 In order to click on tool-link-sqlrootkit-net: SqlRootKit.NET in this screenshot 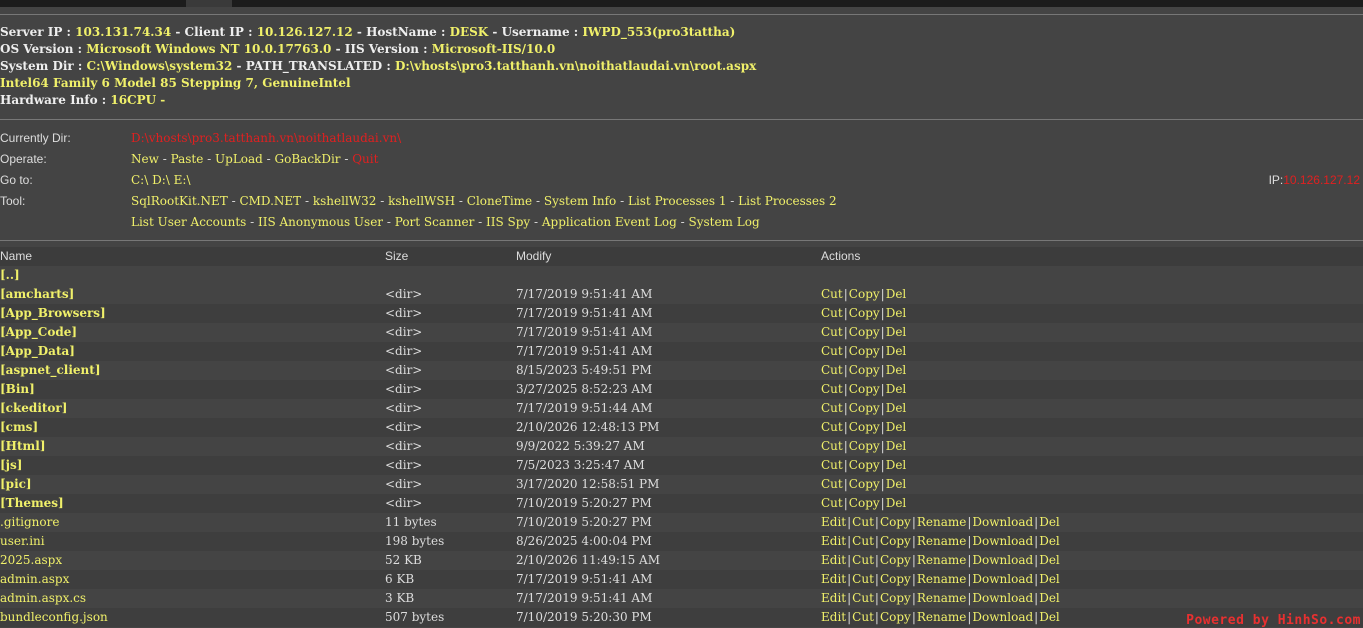, I will do `click(179, 201)`.